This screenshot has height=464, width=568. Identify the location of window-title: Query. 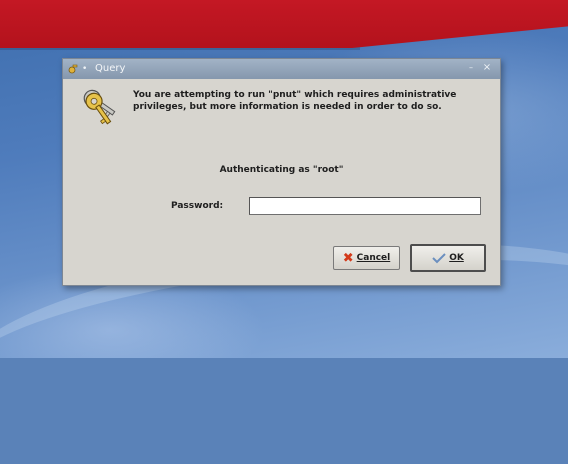
(110, 68).